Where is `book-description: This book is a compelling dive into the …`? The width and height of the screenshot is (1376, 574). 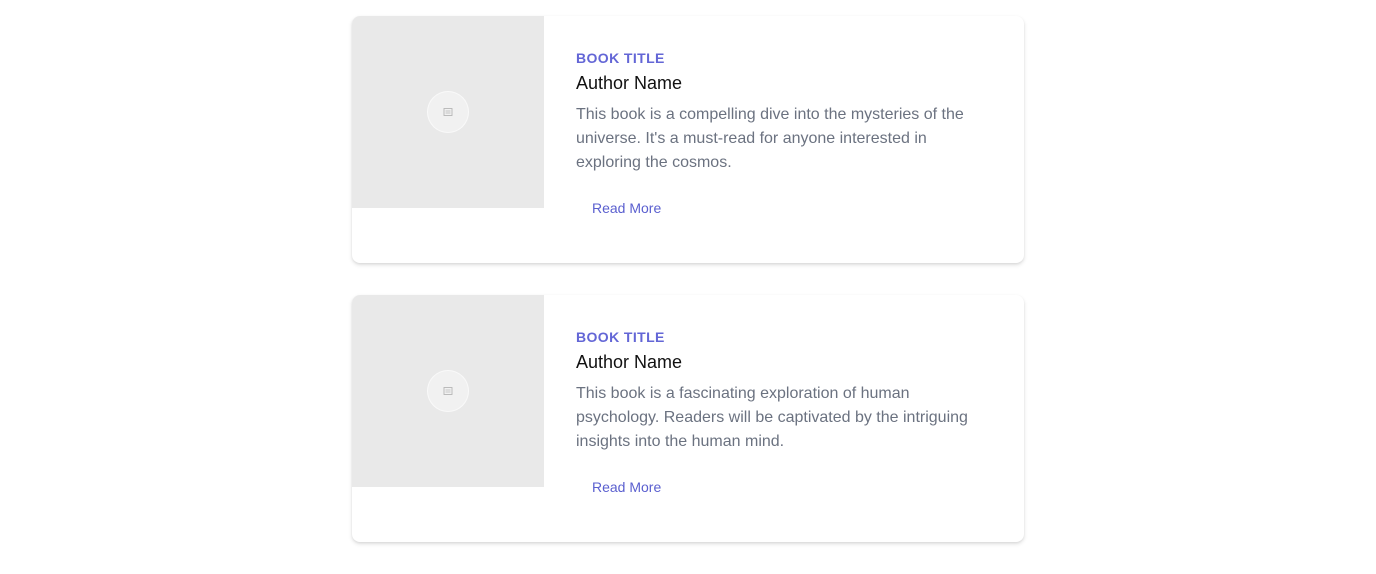 book-description: This book is a compelling dive into the … is located at coordinates (770, 138).